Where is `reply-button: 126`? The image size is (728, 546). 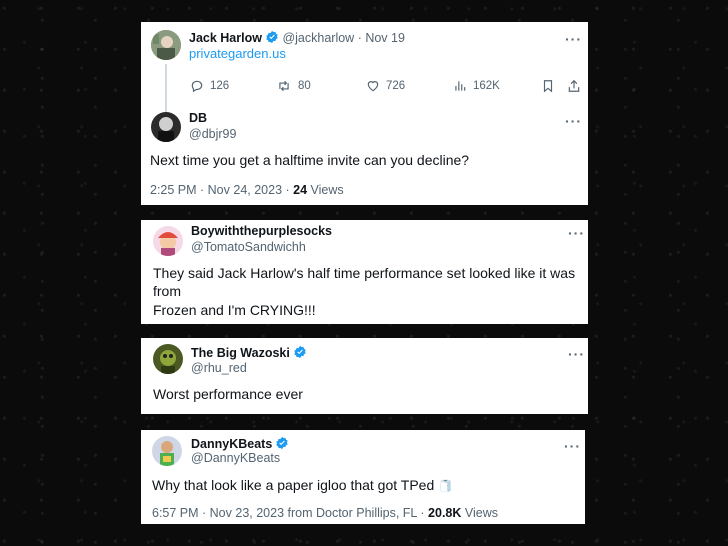
reply-button: 126 is located at coordinates (209, 86).